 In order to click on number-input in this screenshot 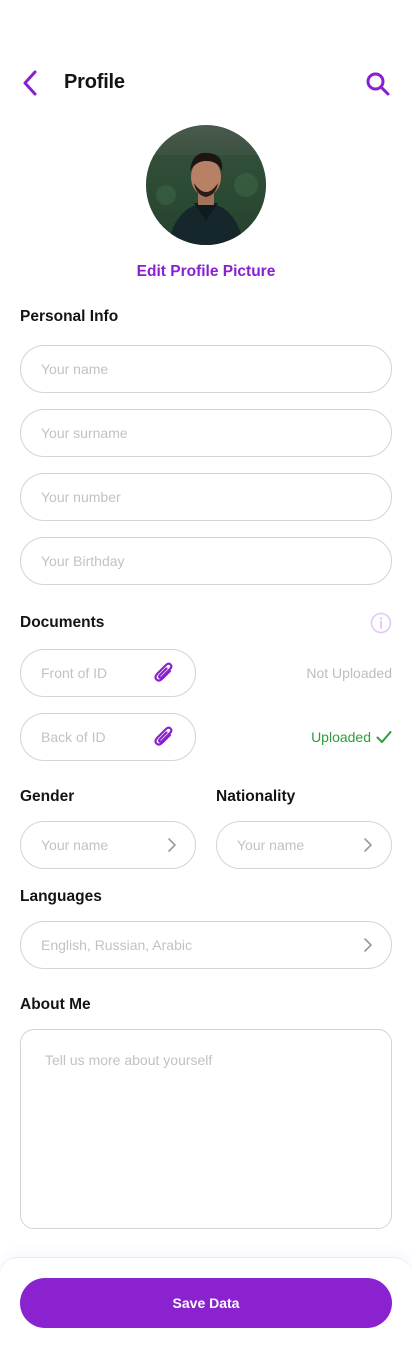, I will do `click(206, 497)`.